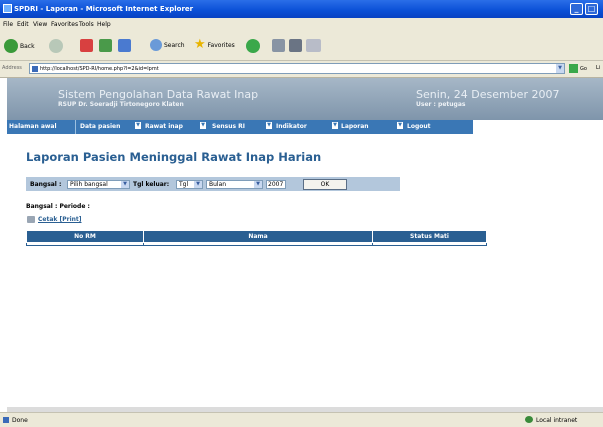 The image size is (603, 427). I want to click on media-button, so click(253, 46).